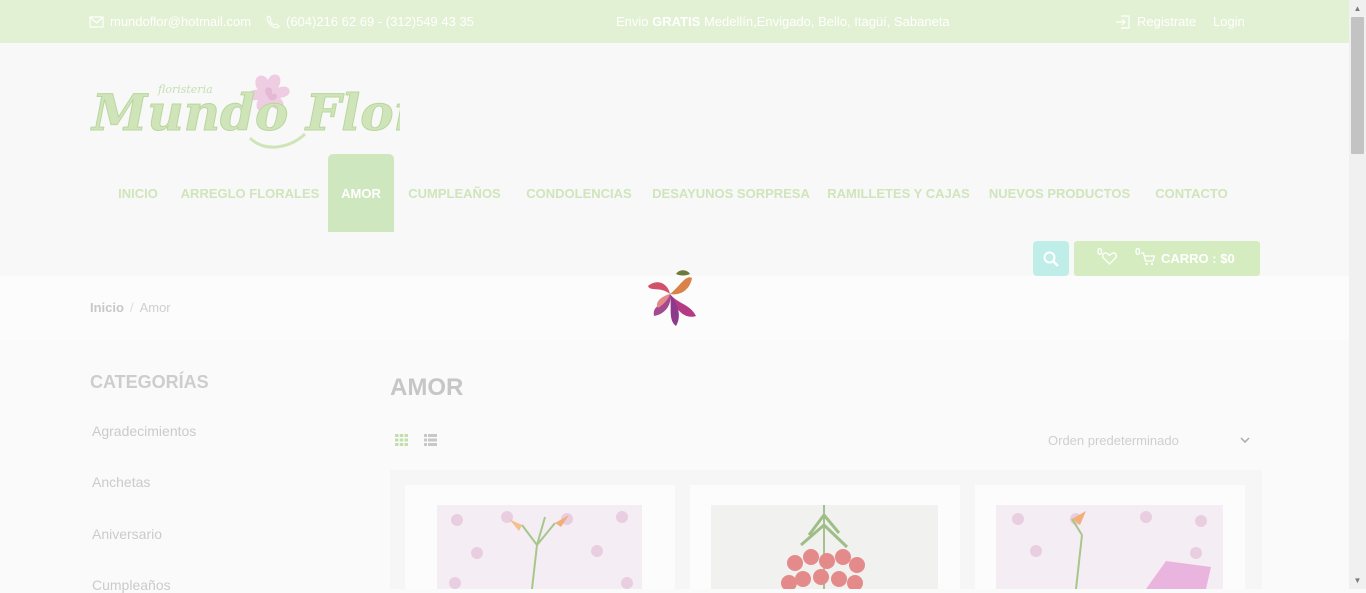 The image size is (1366, 593). I want to click on email-text: mundoflor@hotmail.com, so click(181, 21).